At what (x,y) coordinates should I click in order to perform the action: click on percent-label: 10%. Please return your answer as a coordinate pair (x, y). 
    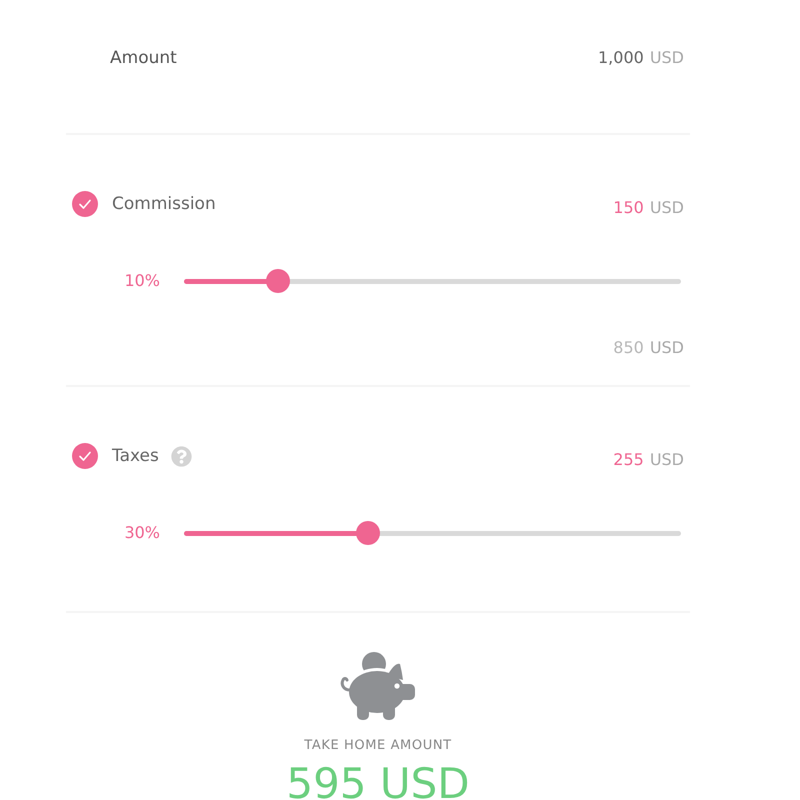
    Looking at the image, I should click on (141, 281).